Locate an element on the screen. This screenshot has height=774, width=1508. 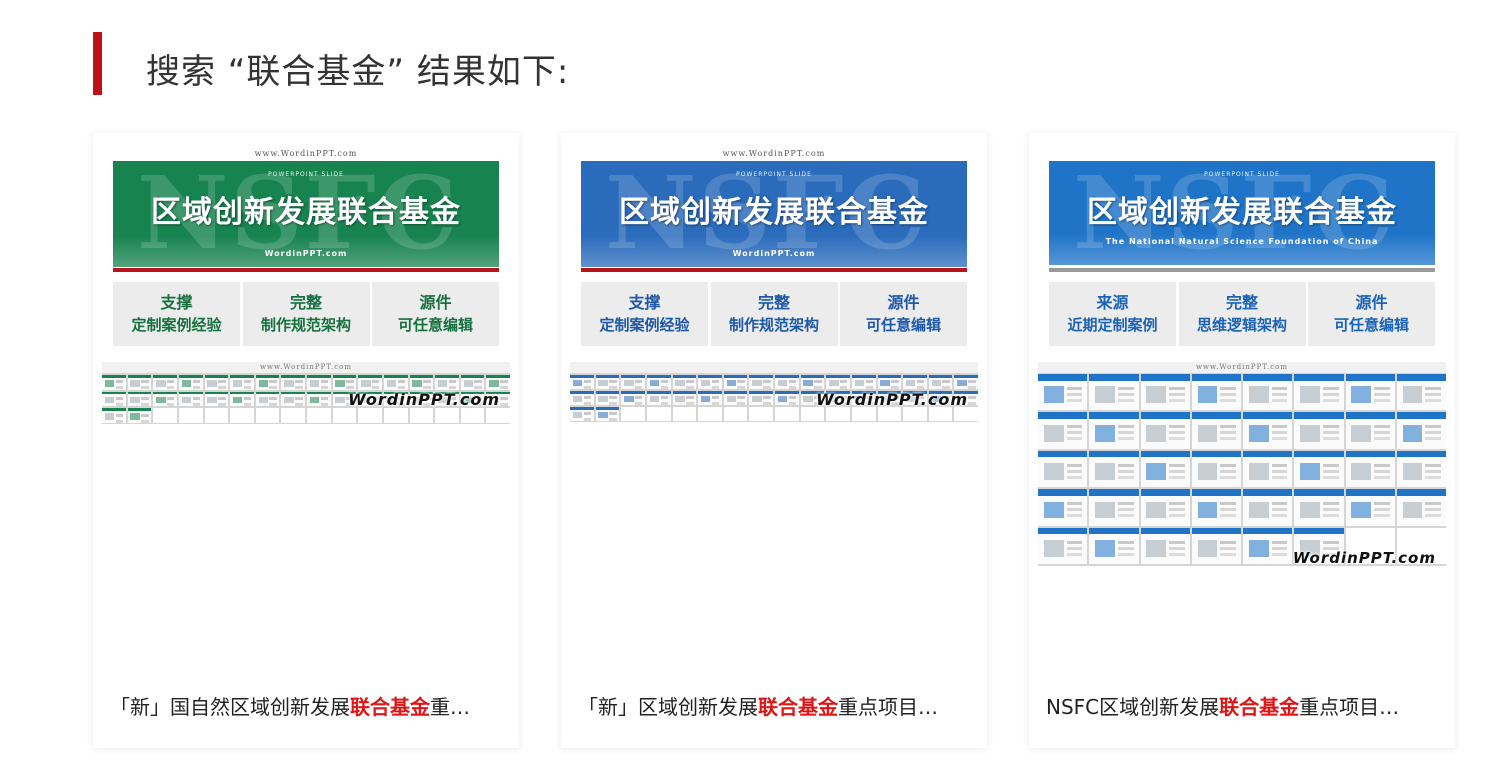
feature-text: 定制案例经验 is located at coordinates (176, 325).